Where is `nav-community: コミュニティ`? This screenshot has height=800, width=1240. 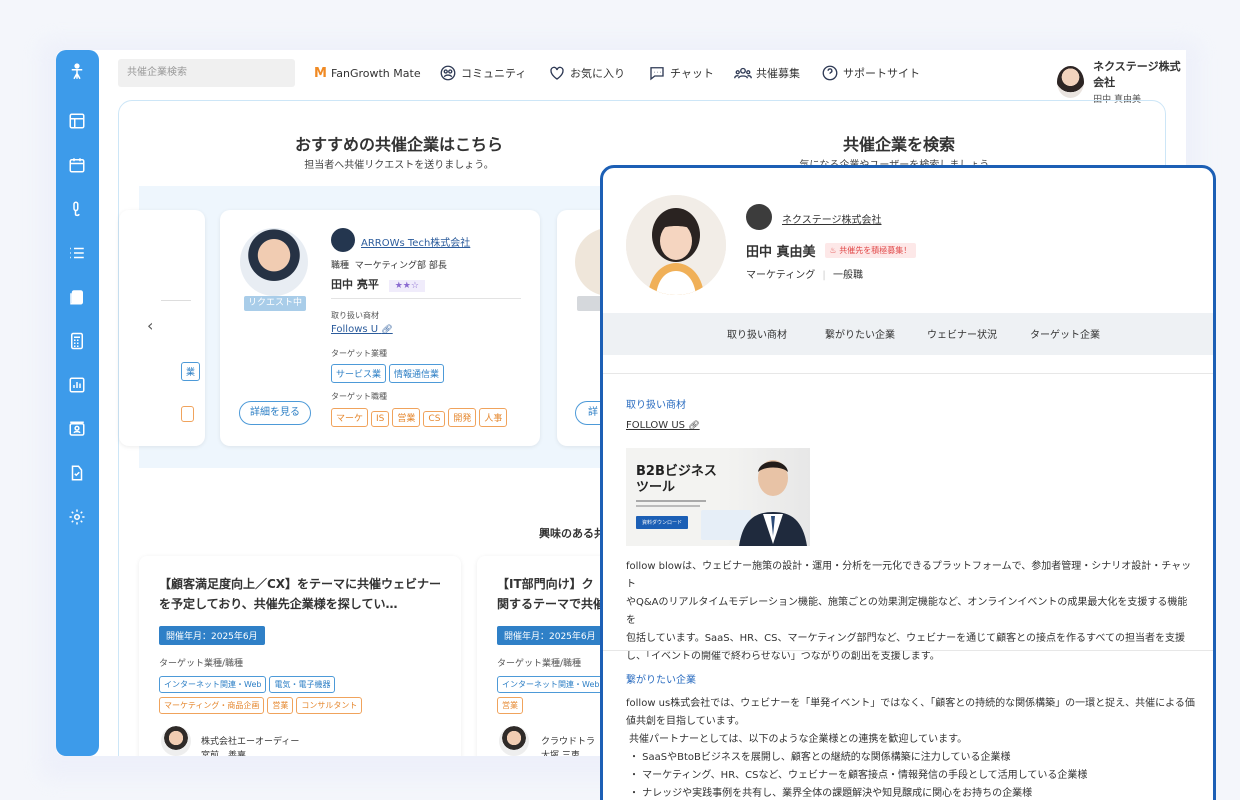 nav-community: コミュニティ is located at coordinates (482, 73).